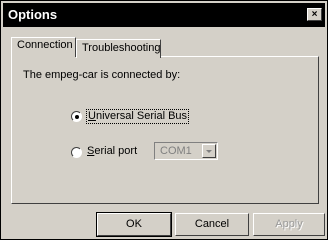 The width and height of the screenshot is (328, 240). What do you see at coordinates (92, 116) in the screenshot?
I see `usb-accel-key: U` at bounding box center [92, 116].